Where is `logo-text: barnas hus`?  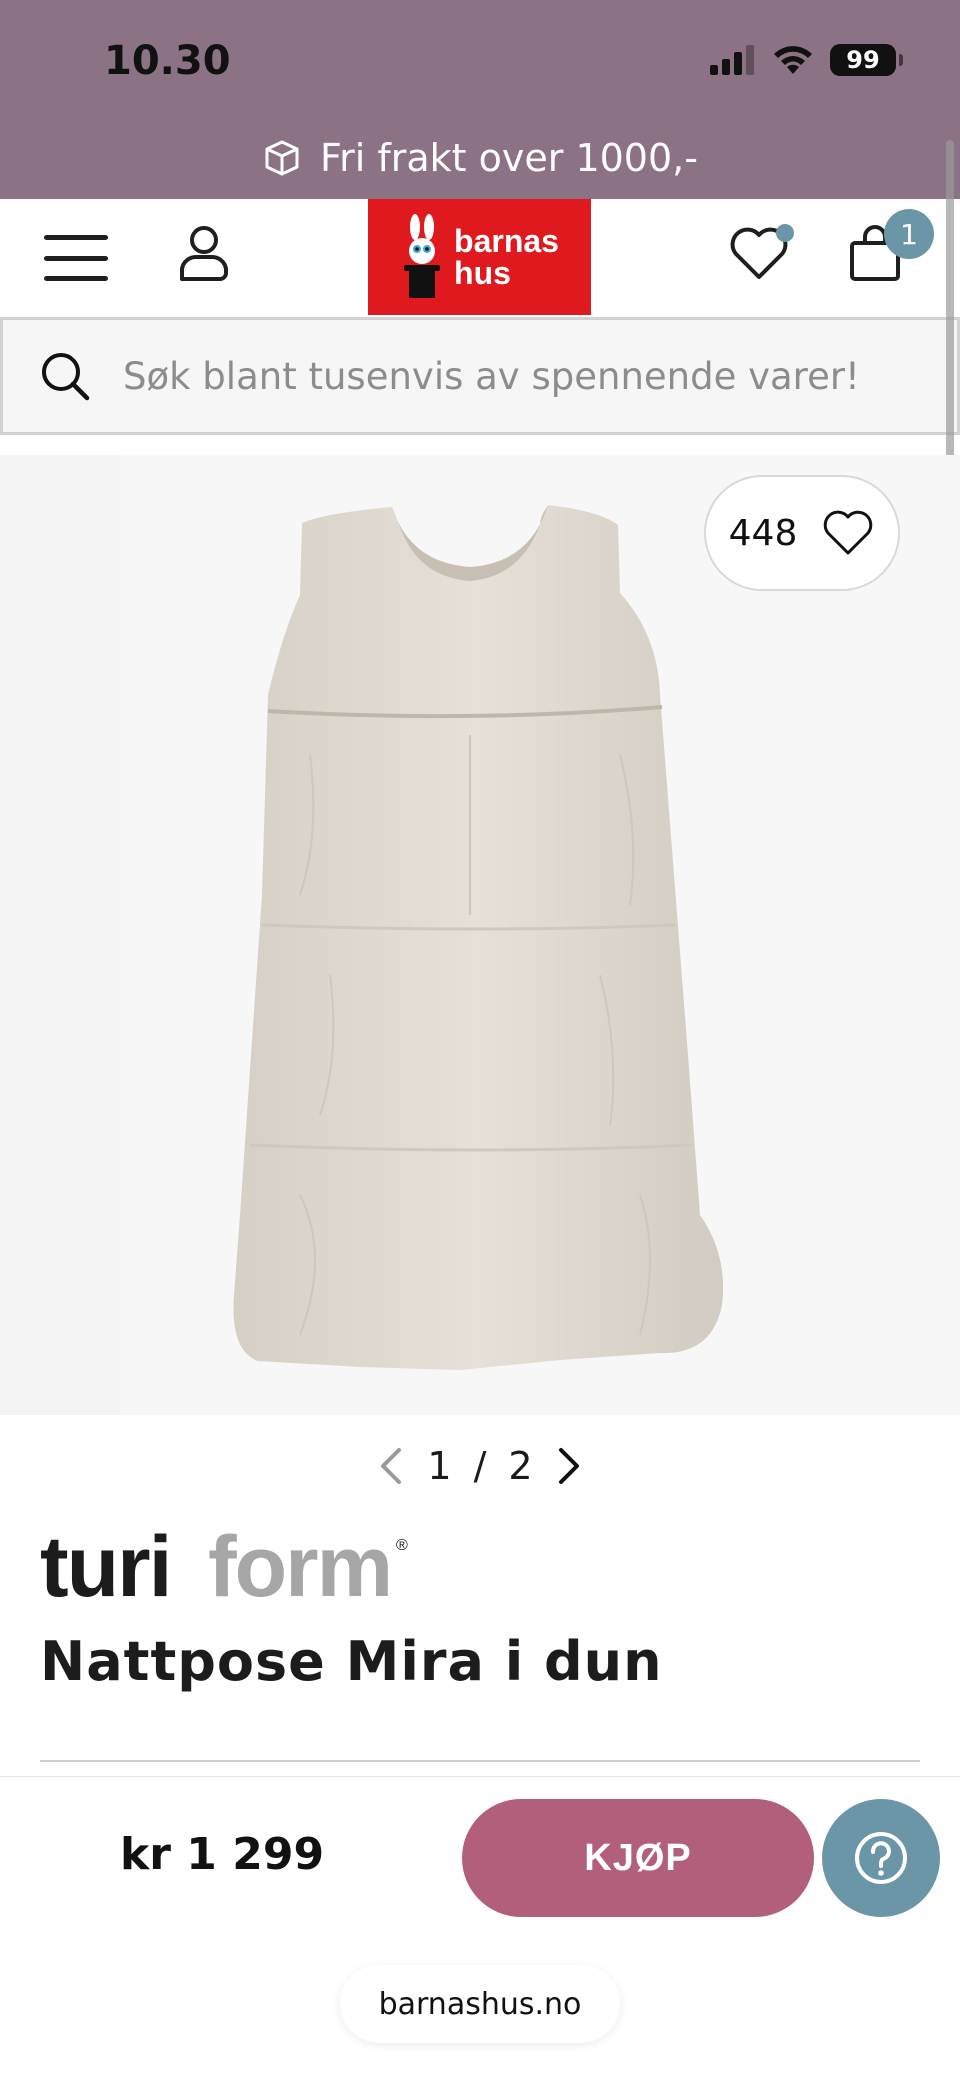
logo-text: barnas hus is located at coordinates (506, 257).